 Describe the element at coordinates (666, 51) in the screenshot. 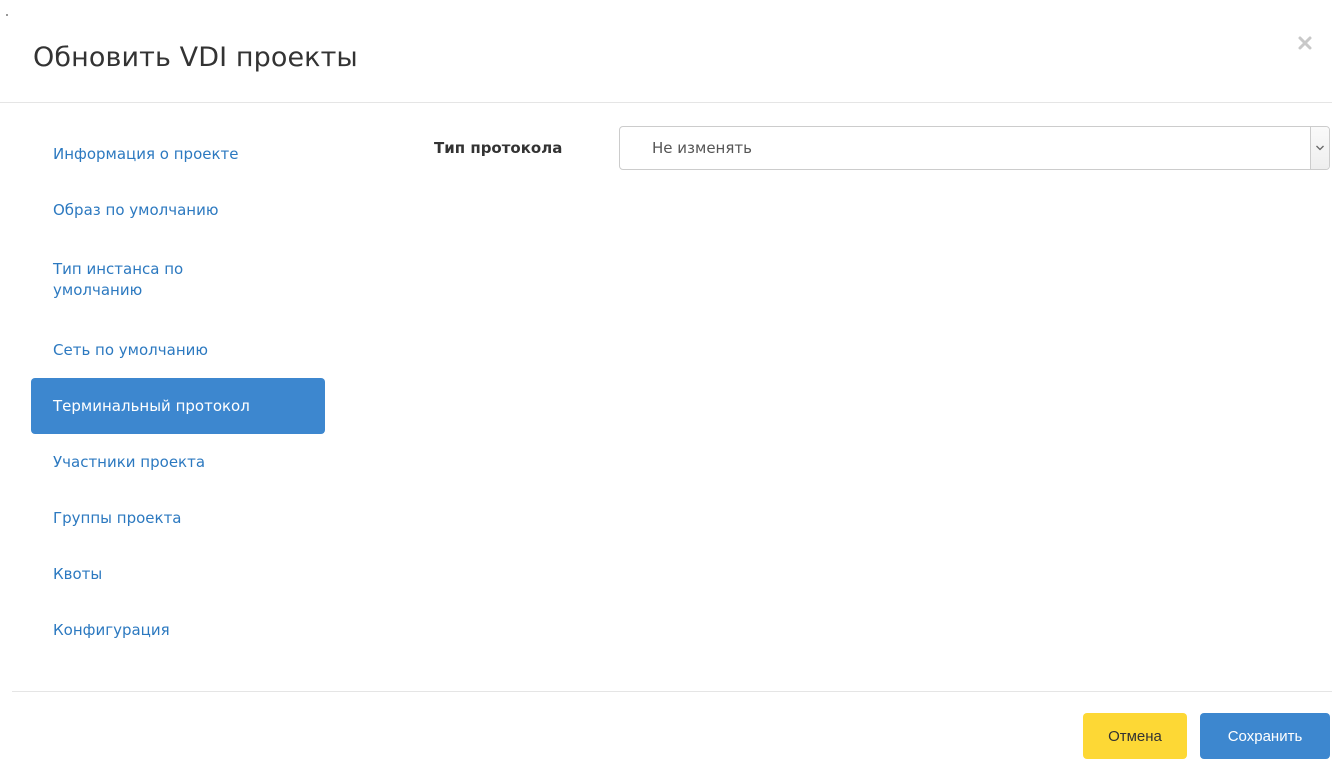

I see `dialog-header: Обновить VDI проекты` at that location.